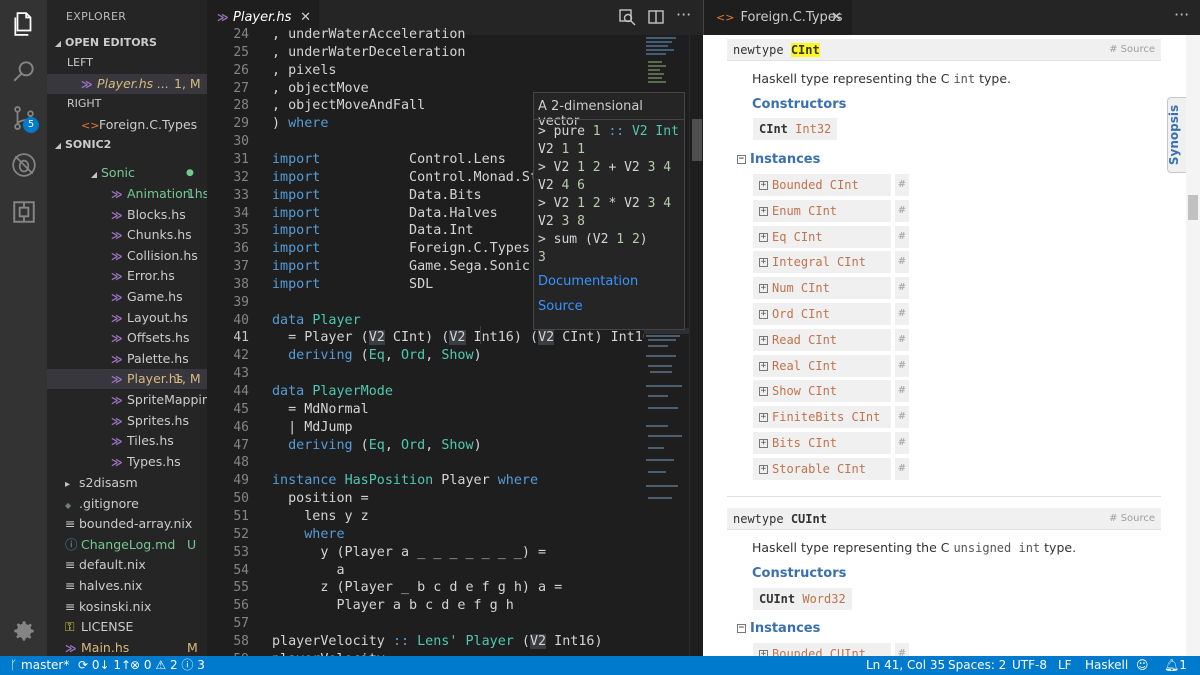 This screenshot has height=675, width=1200. I want to click on branch-indicator: ᚴ master*, so click(39, 665).